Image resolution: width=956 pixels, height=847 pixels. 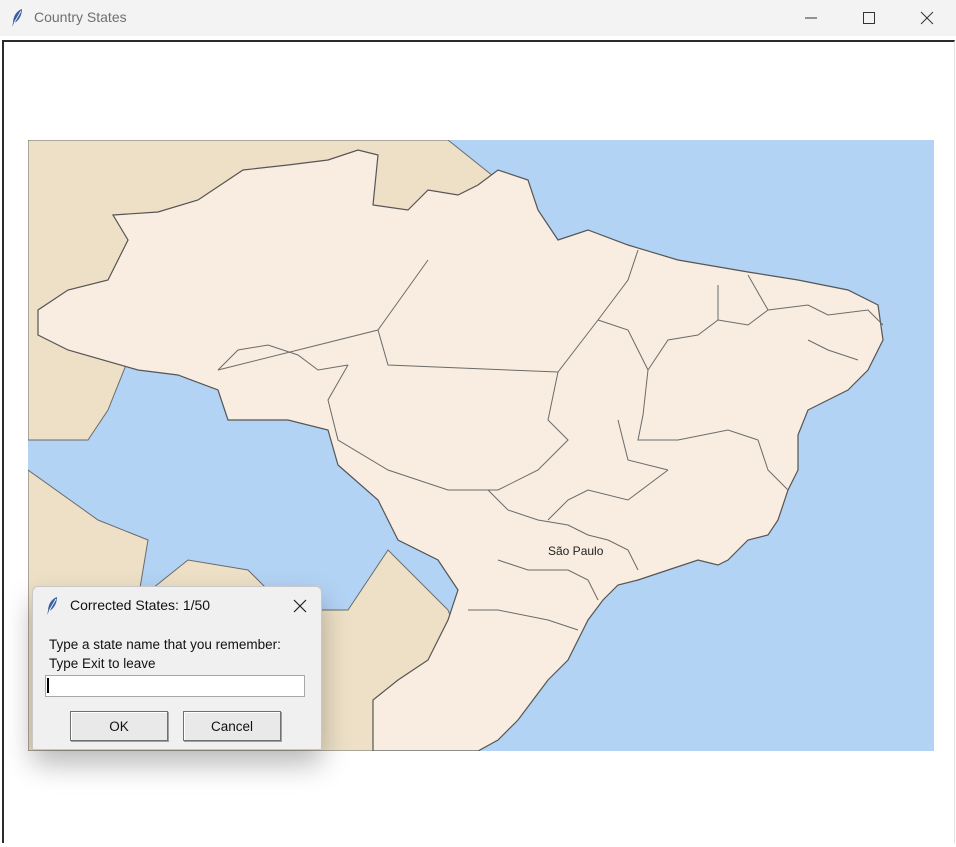 I want to click on prompt-line-2: Type Exit to leave, so click(x=102, y=663).